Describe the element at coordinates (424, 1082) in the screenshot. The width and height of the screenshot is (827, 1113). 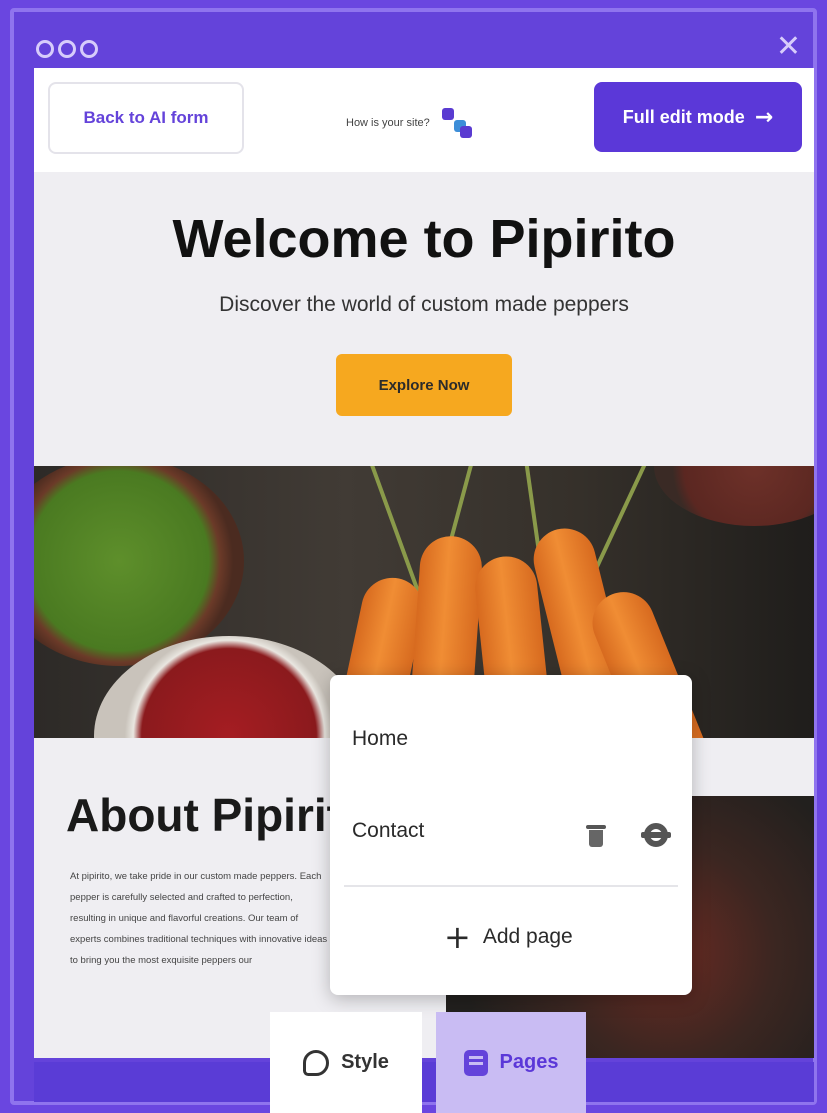
I see `bottom-bar` at that location.